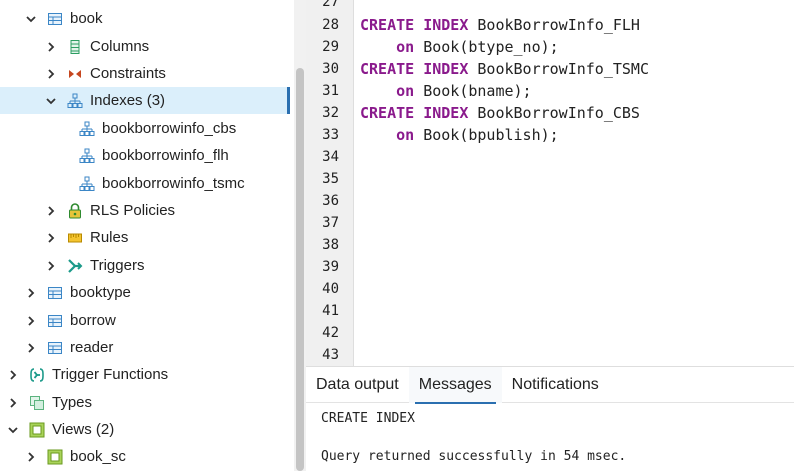 The height and width of the screenshot is (471, 794). What do you see at coordinates (473, 91) in the screenshot?
I see `code-text: Book(bname);` at bounding box center [473, 91].